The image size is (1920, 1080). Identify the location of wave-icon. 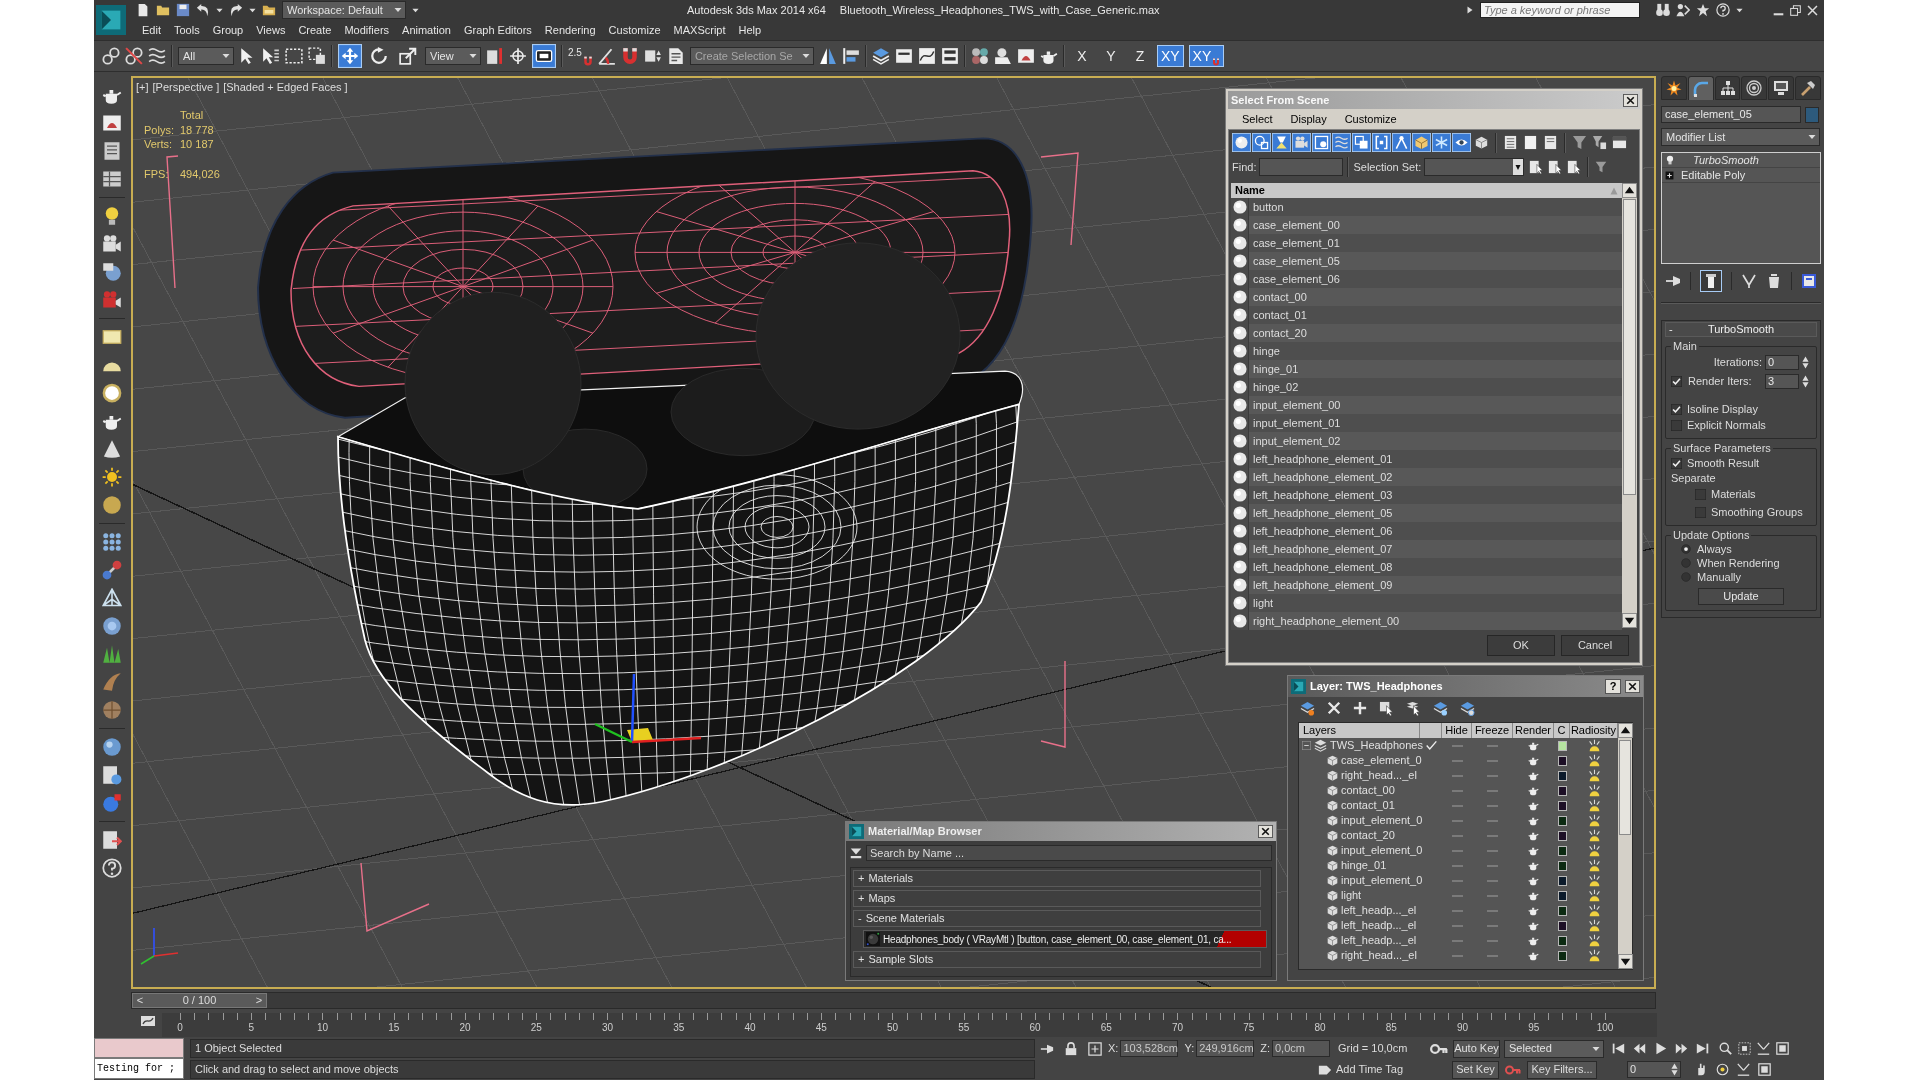
(157, 56).